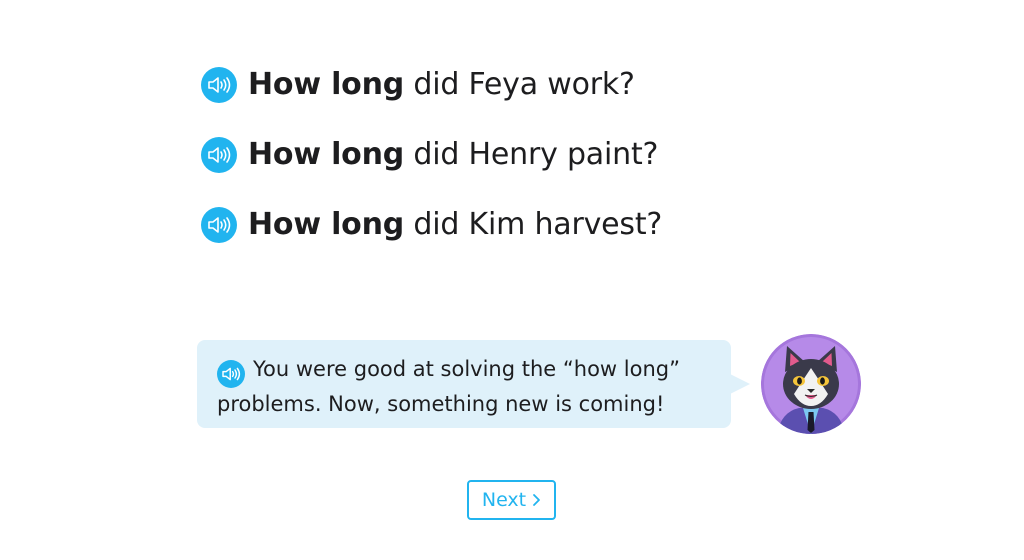 This screenshot has width=1024, height=560. Describe the element at coordinates (811, 384) in the screenshot. I see `cat-mascot-avatar` at that location.